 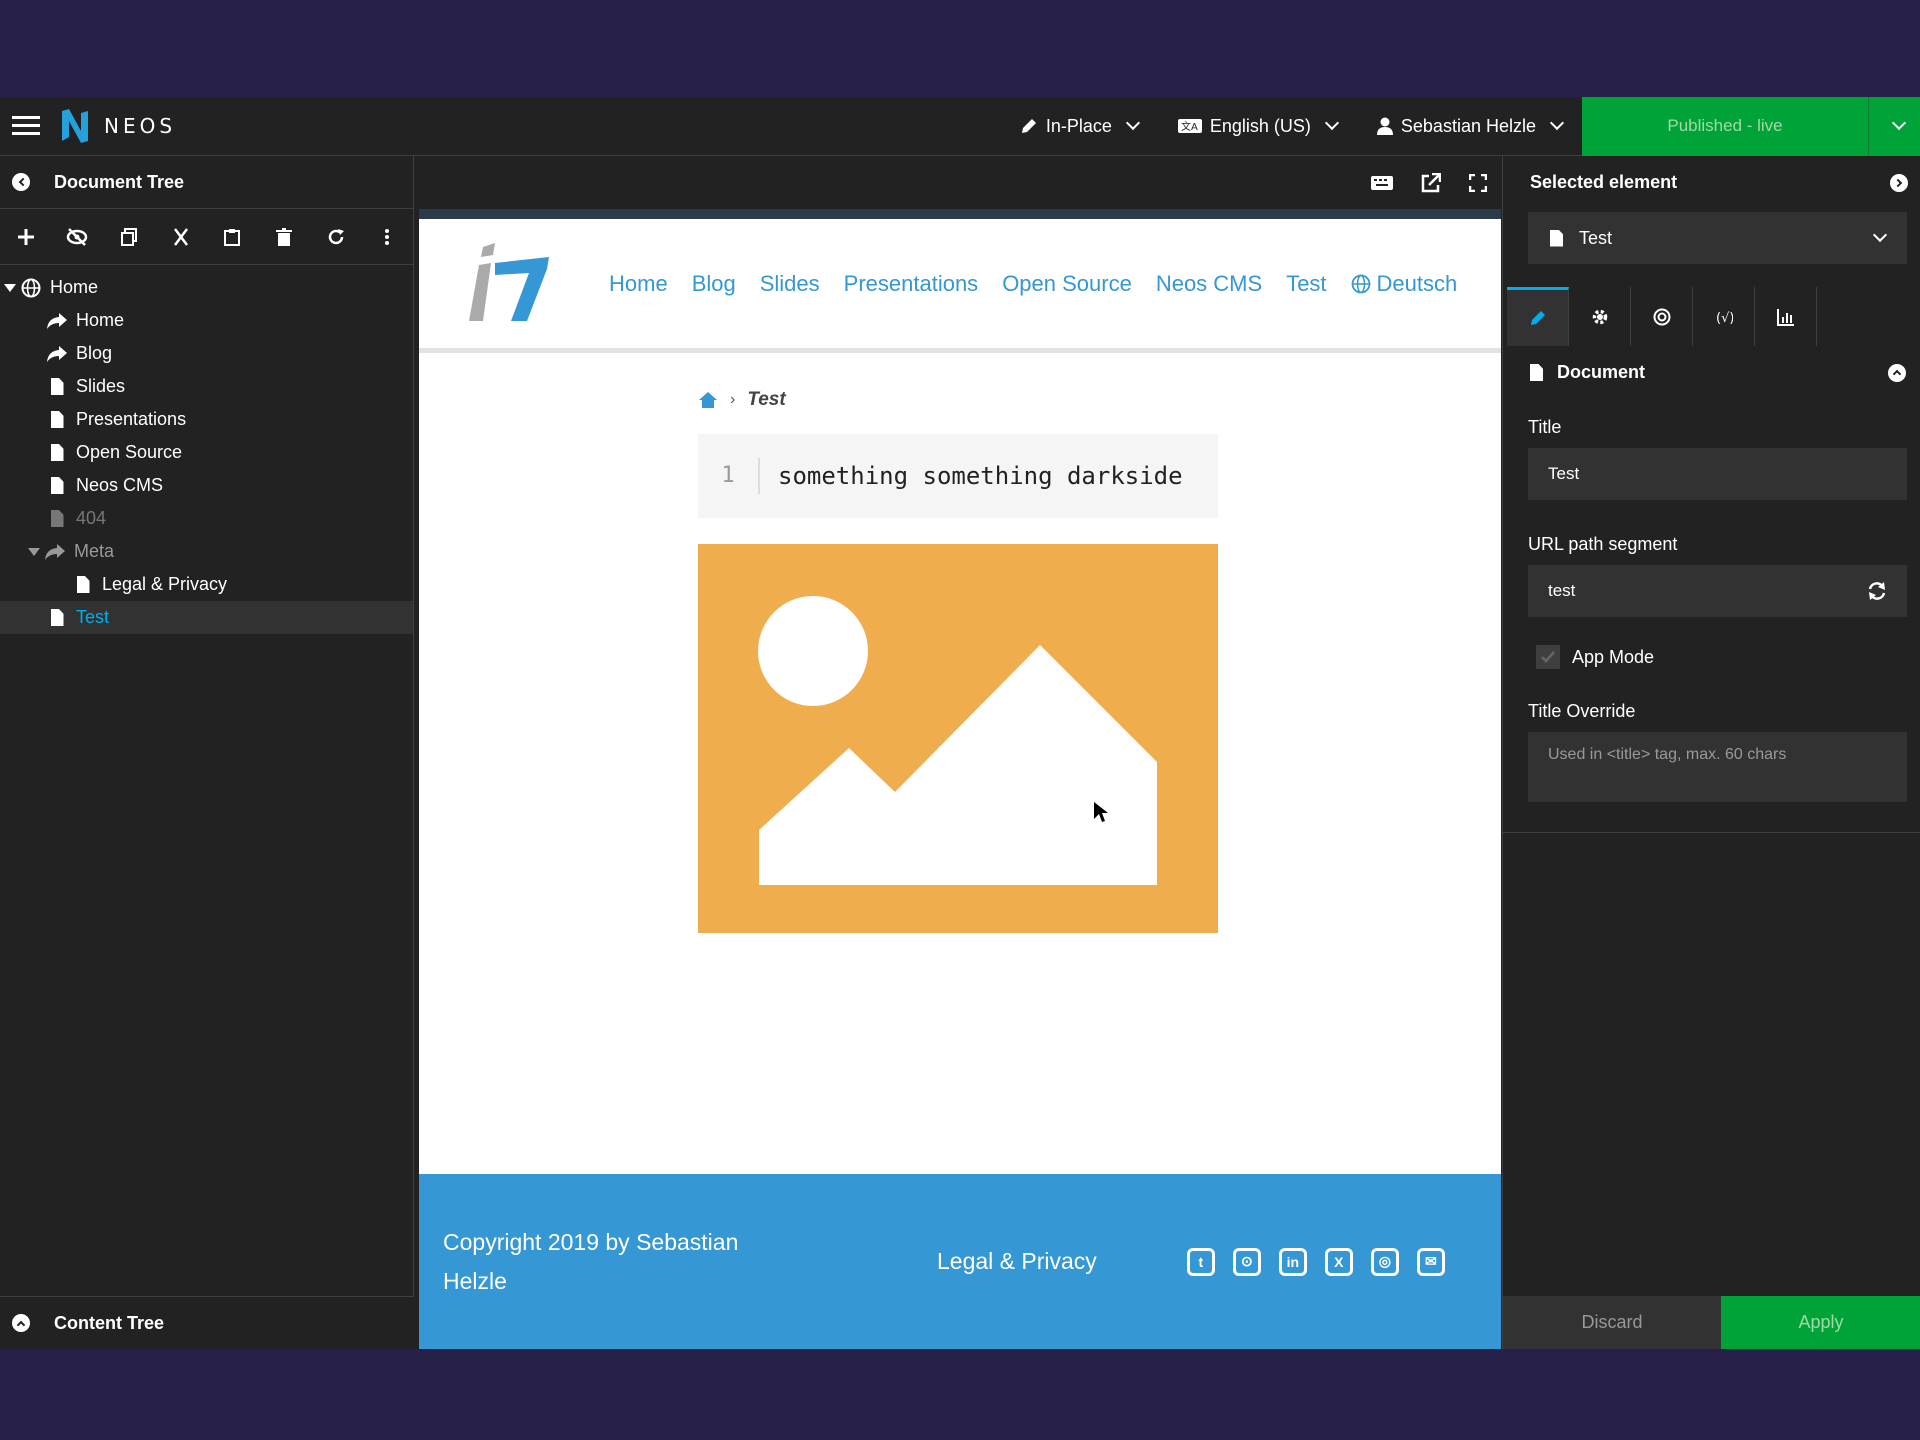 I want to click on fullscreen-icon, so click(x=1478, y=182).